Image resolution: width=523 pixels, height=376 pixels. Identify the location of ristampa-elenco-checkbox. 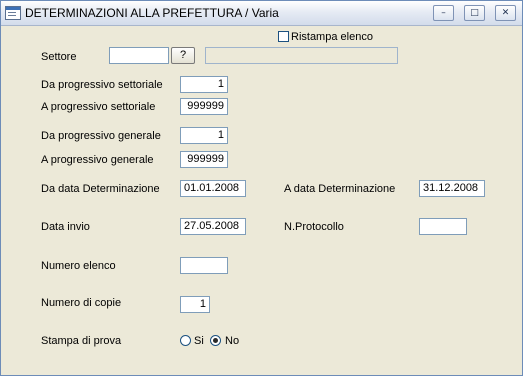
(283, 36).